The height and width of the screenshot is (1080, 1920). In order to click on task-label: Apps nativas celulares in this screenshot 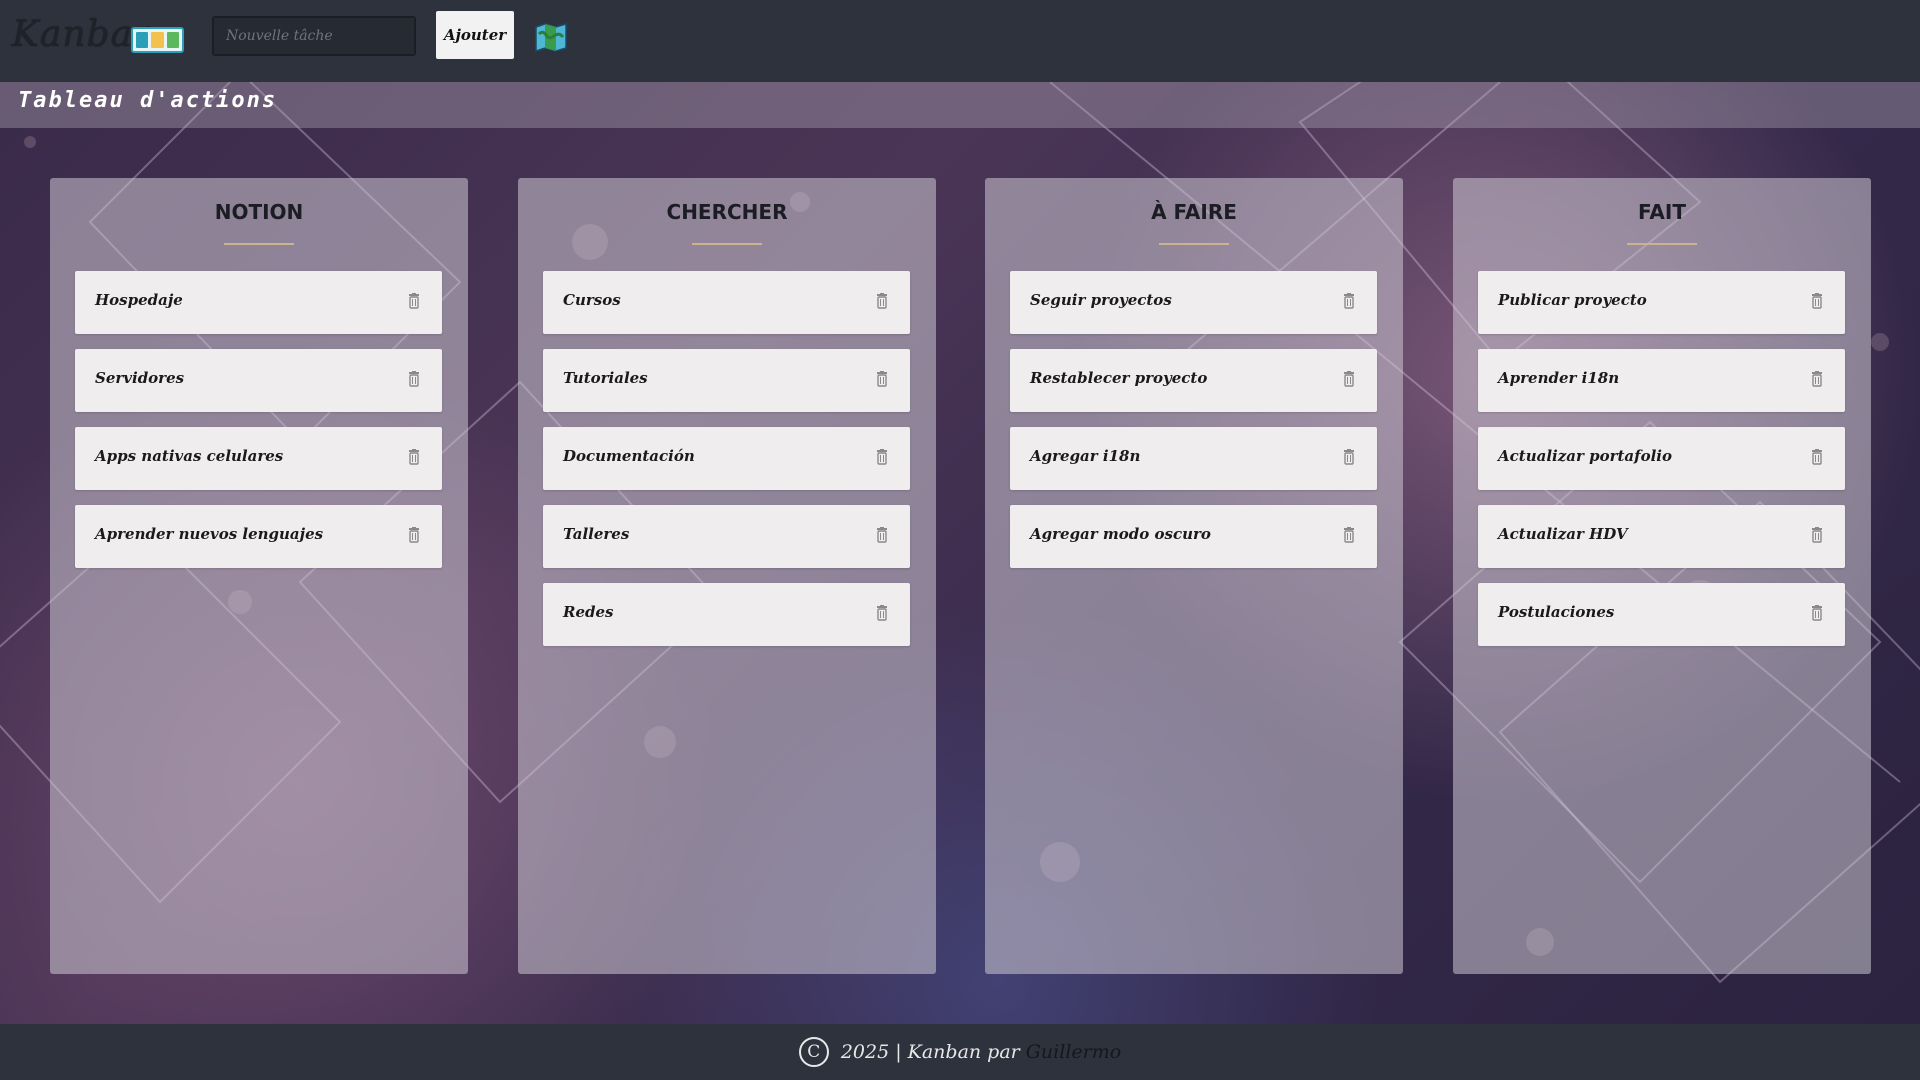, I will do `click(189, 456)`.